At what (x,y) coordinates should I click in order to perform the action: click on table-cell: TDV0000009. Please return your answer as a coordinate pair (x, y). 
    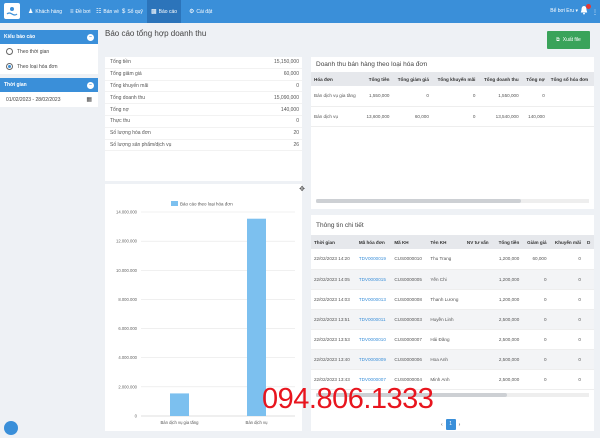
    Looking at the image, I should click on (373, 359).